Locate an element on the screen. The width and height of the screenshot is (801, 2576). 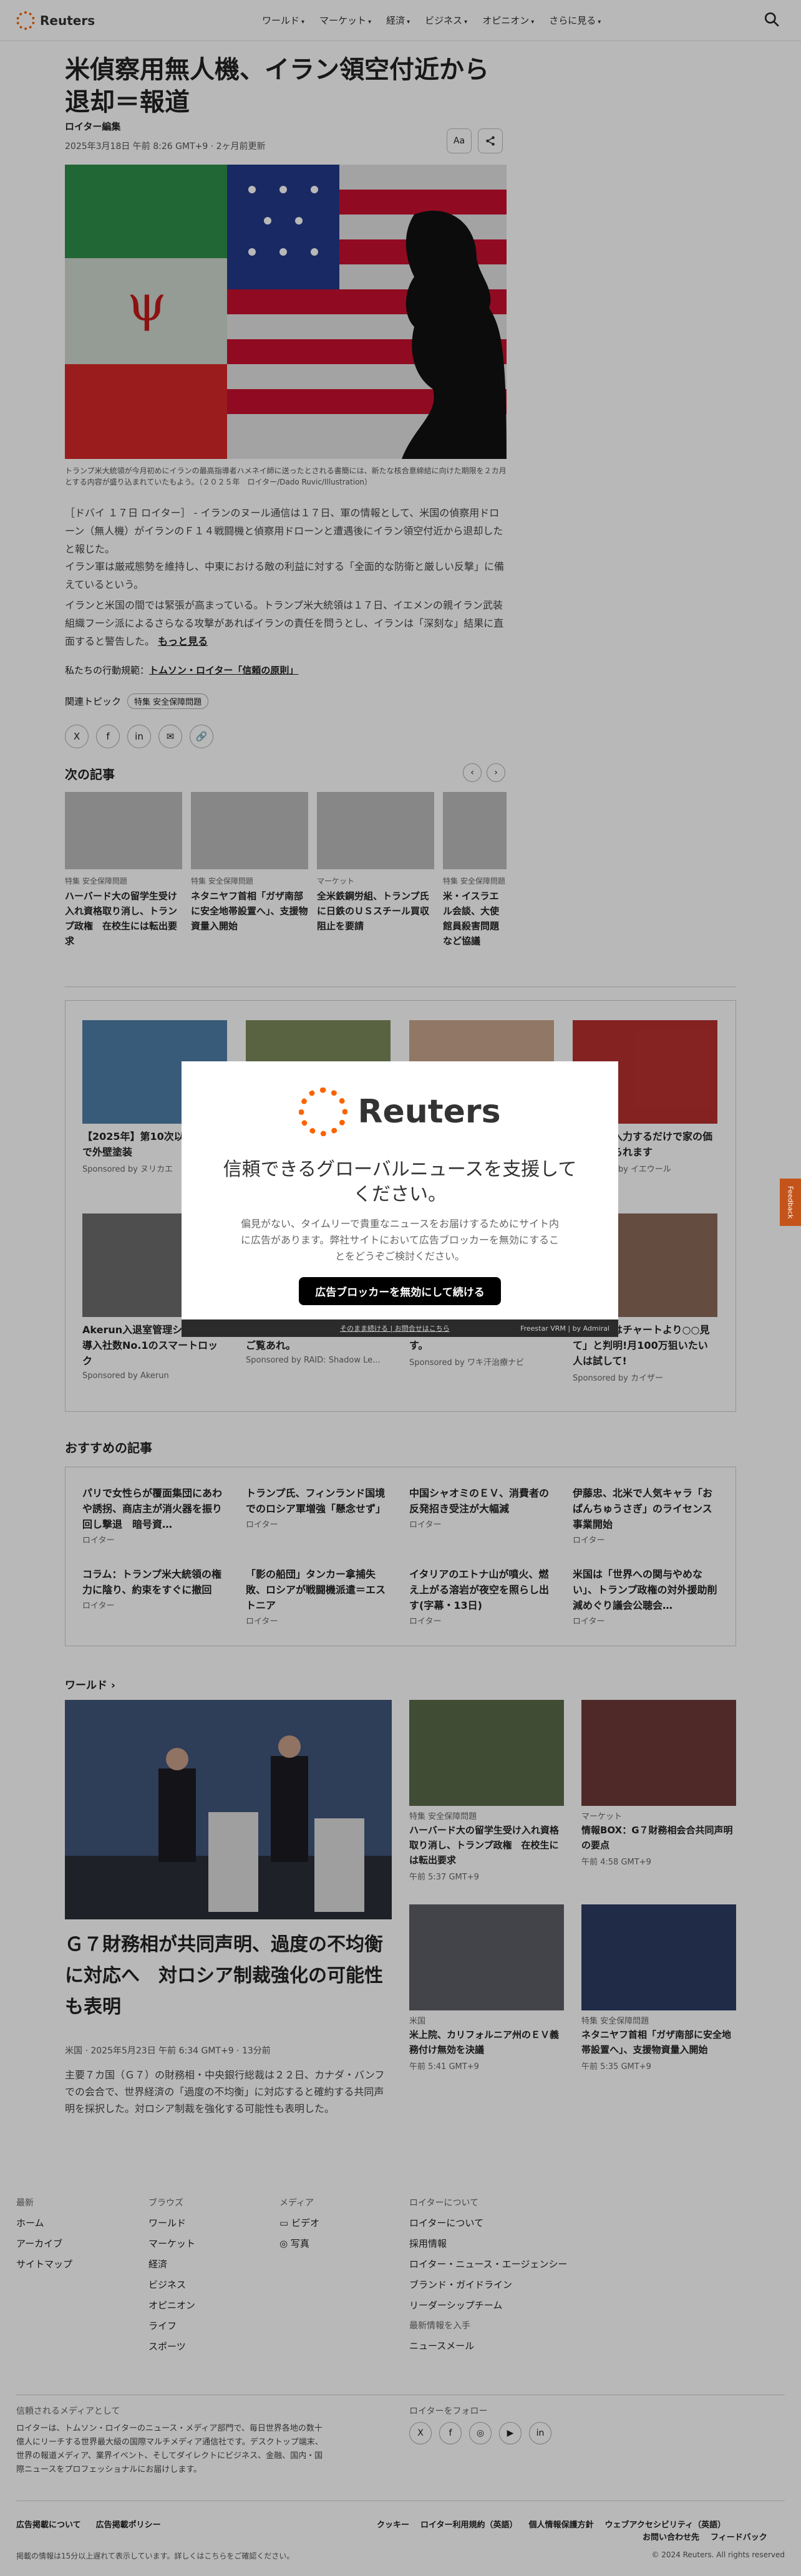
modal-vendor: Freestar VRM | by Admiral is located at coordinates (564, 1328).